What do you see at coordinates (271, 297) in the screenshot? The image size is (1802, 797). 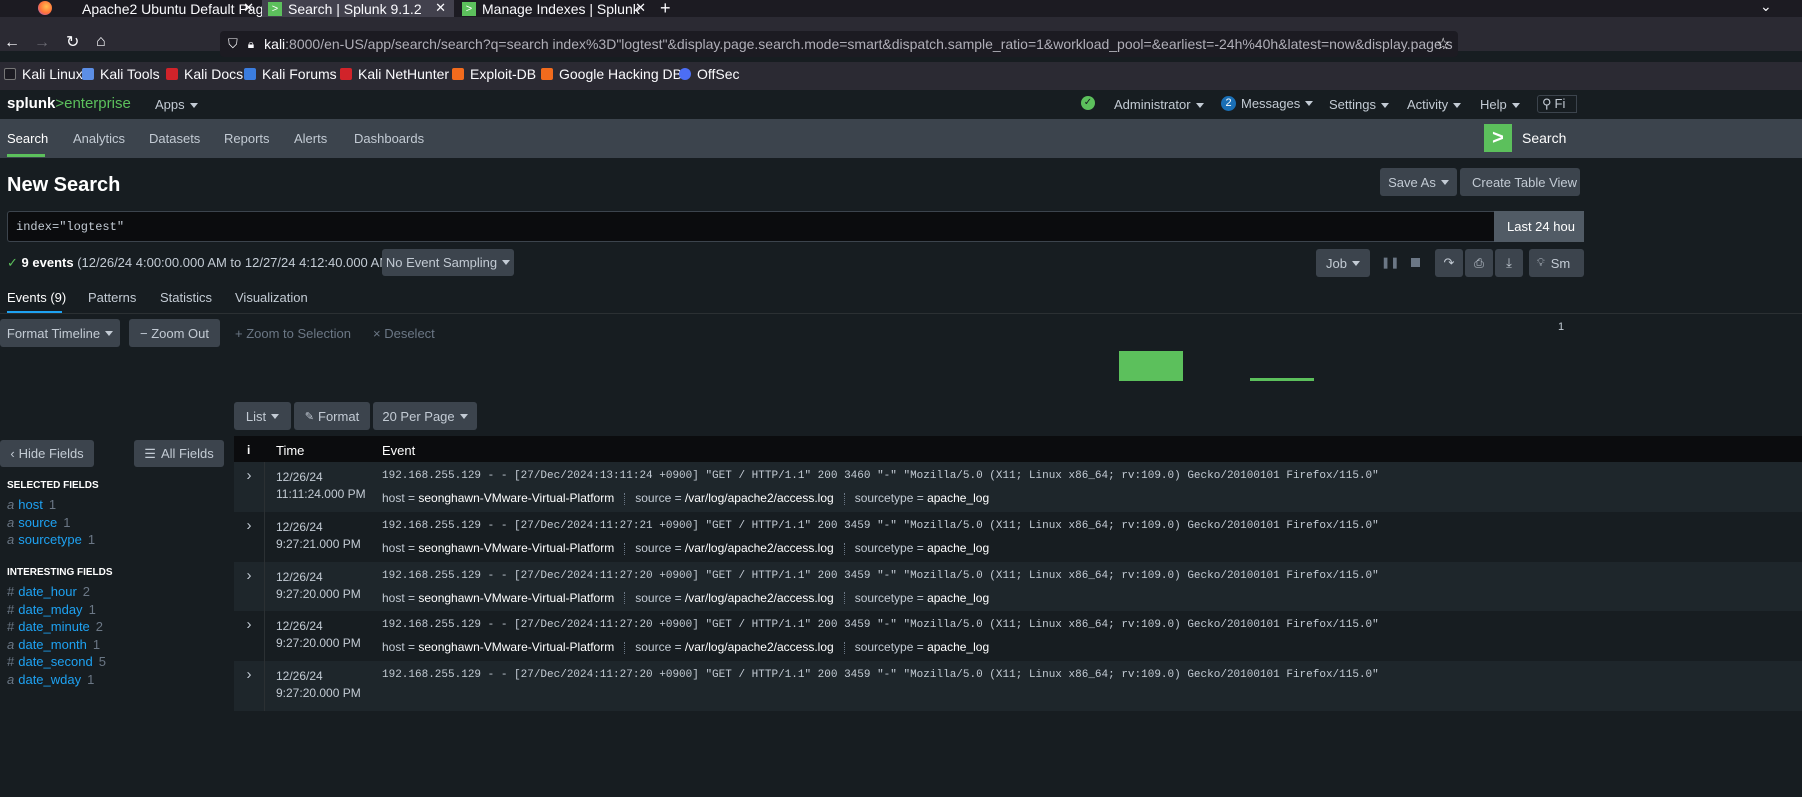 I see `tab-visualization: Visualization` at bounding box center [271, 297].